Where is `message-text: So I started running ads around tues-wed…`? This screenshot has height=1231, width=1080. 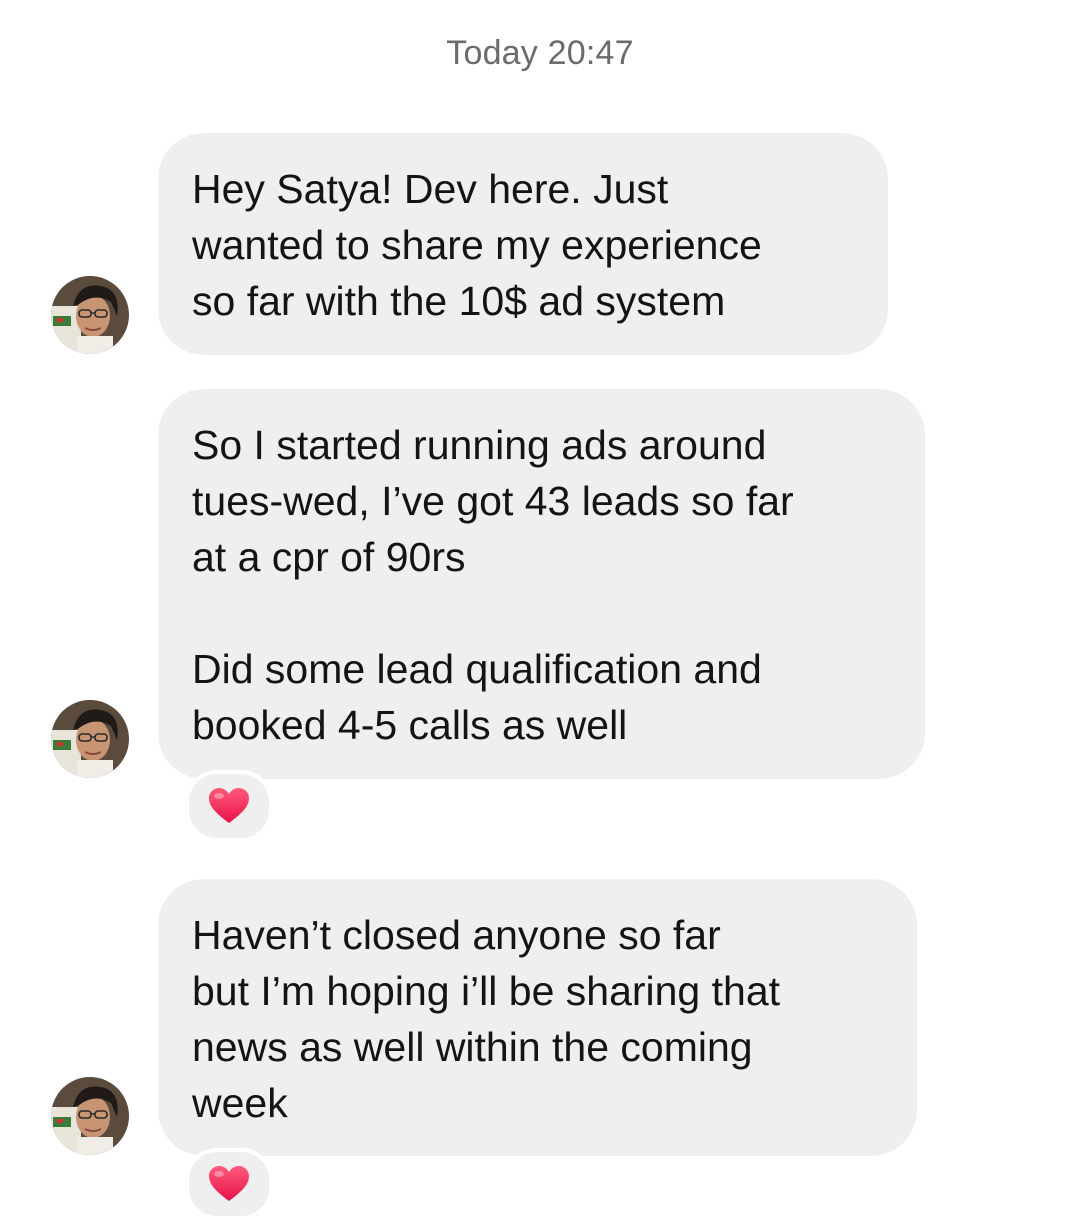
message-text: So I started running ads around tues-wed… is located at coordinates (493, 585).